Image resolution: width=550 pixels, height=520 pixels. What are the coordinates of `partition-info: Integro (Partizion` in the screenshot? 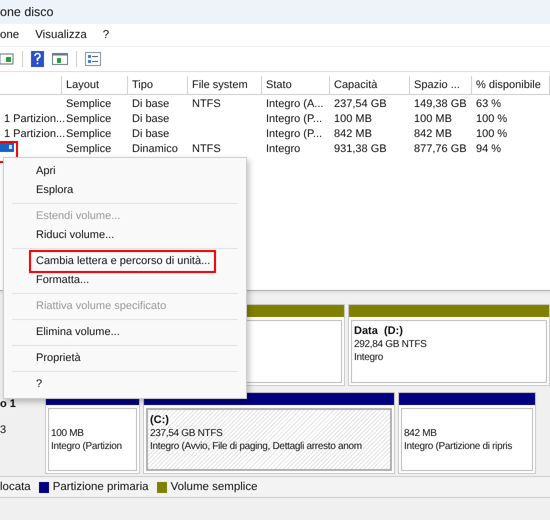 It's located at (87, 446).